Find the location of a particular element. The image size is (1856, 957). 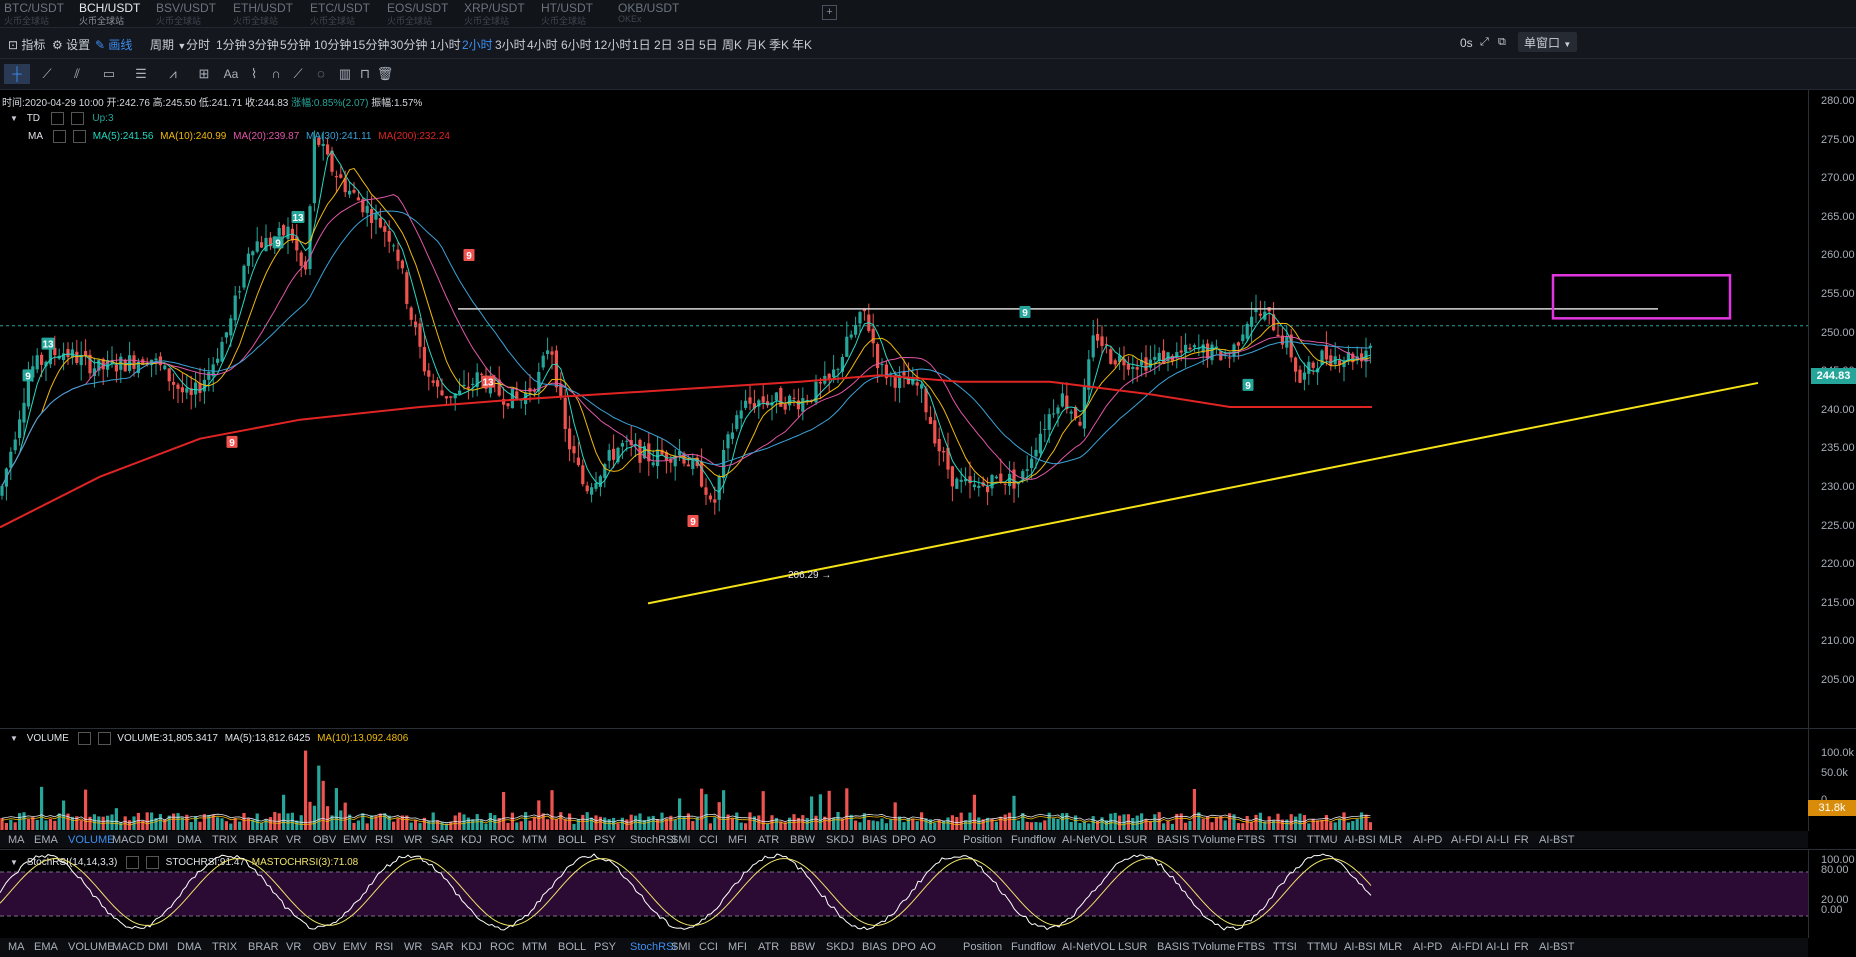

text-tool-icon: Aa is located at coordinates (231, 74).